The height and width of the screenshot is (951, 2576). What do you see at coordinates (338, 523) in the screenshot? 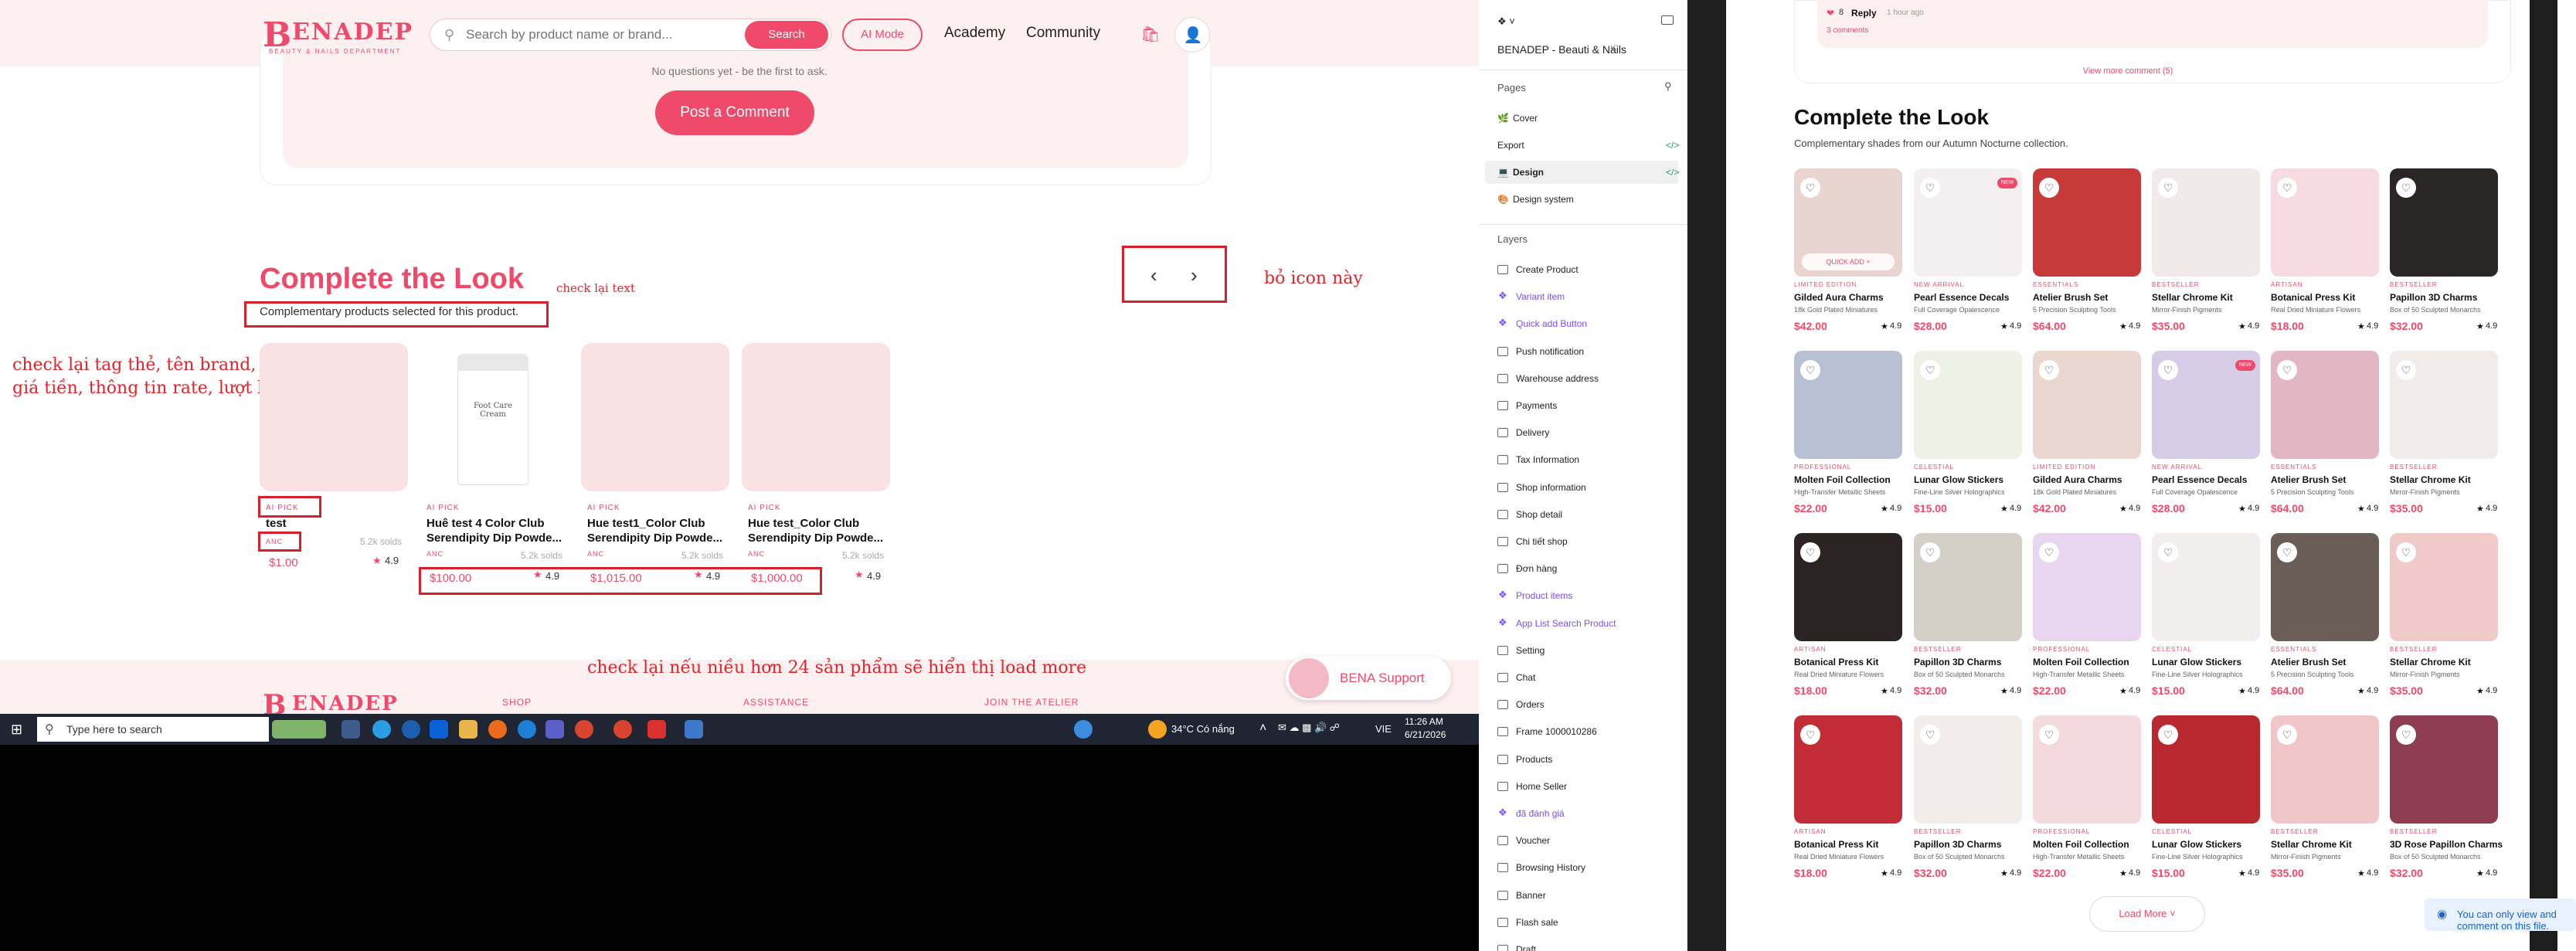
I see `product-name: test` at bounding box center [338, 523].